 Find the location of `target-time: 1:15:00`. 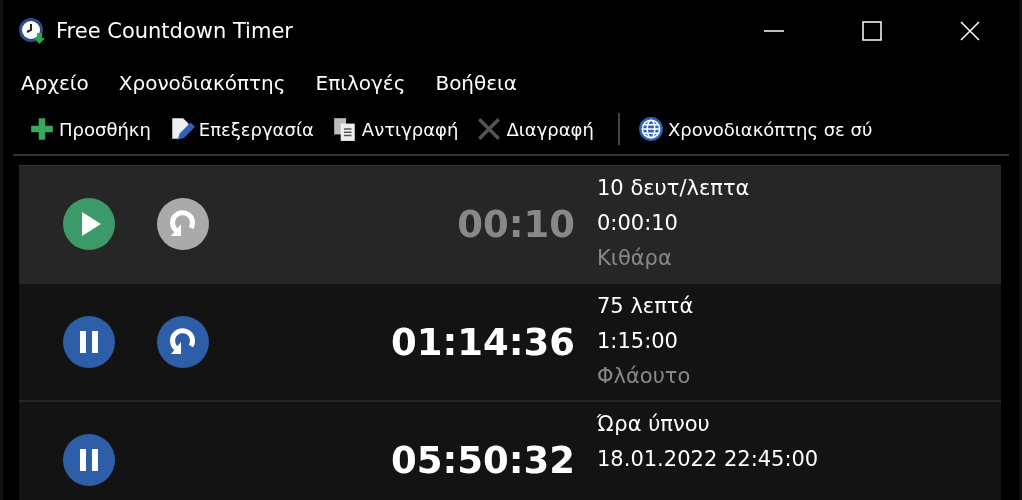

target-time: 1:15:00 is located at coordinates (638, 341).